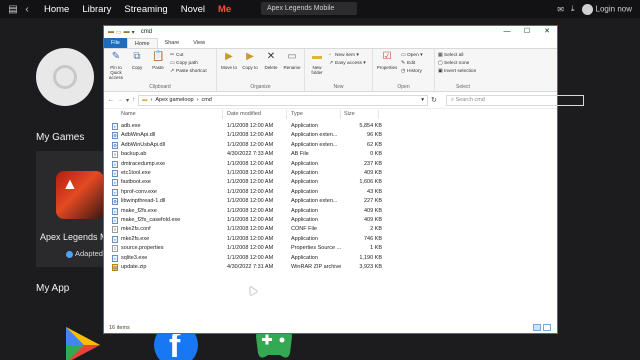 The image size is (640, 360). I want to click on large-icons-view-icon, so click(547, 327).